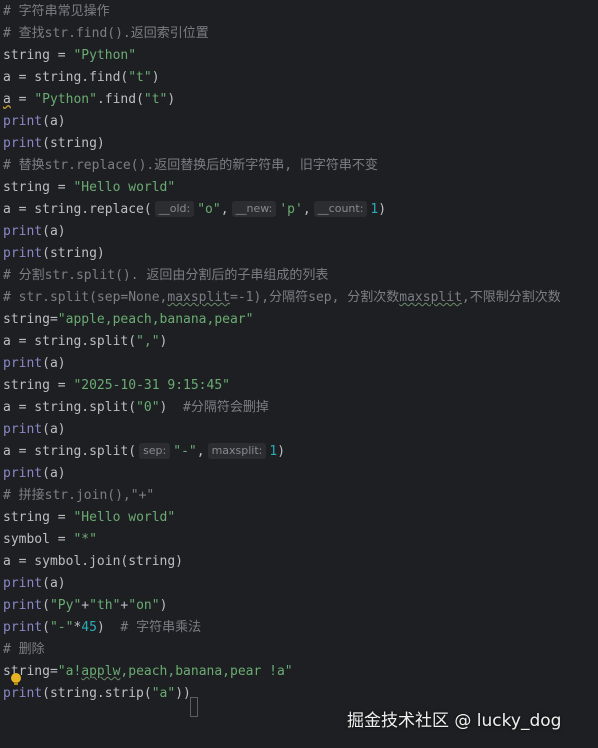 This screenshot has width=598, height=748. Describe the element at coordinates (7, 99) in the screenshot. I see `code-text: a` at that location.